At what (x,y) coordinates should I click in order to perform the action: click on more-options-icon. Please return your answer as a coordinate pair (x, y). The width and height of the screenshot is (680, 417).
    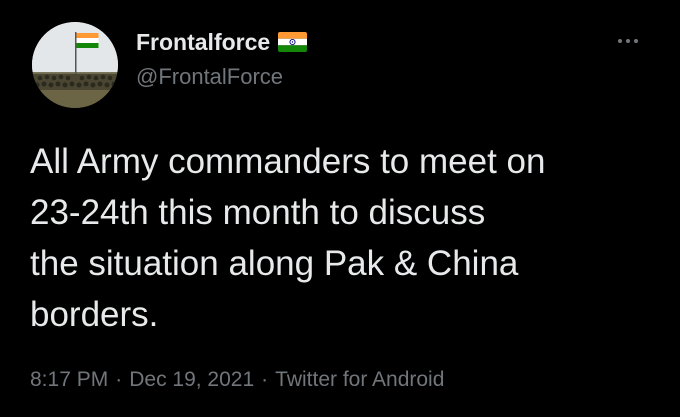
    Looking at the image, I should click on (628, 41).